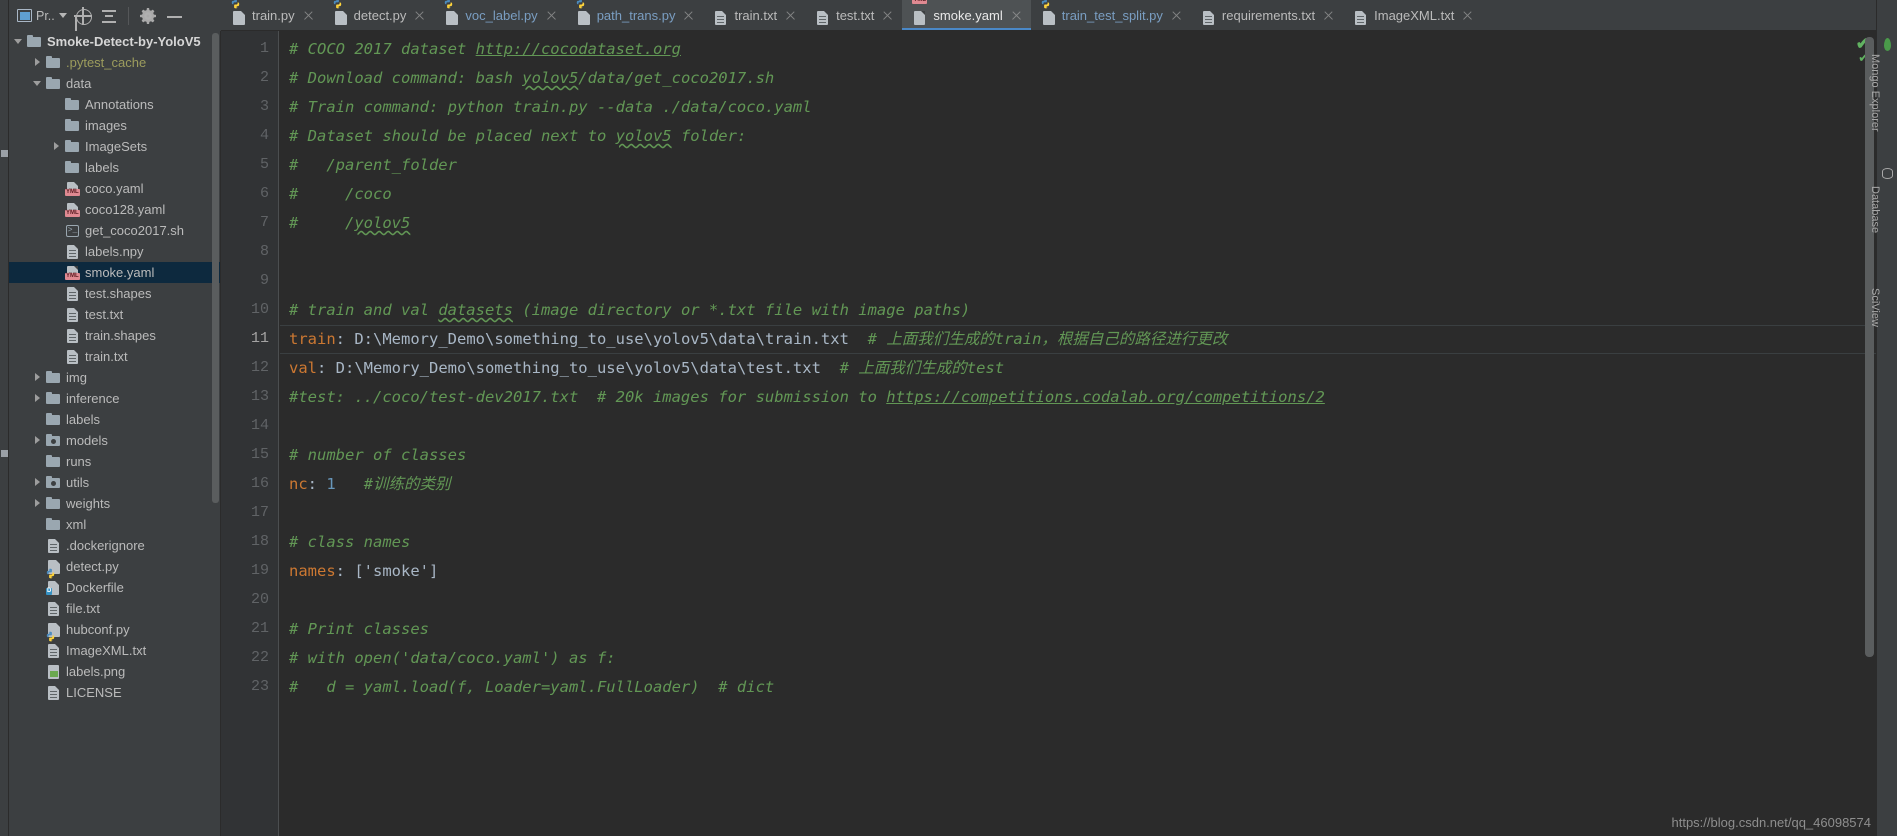 This screenshot has width=1897, height=836. What do you see at coordinates (115, 503) in the screenshot?
I see `tree-item-weights: weights` at bounding box center [115, 503].